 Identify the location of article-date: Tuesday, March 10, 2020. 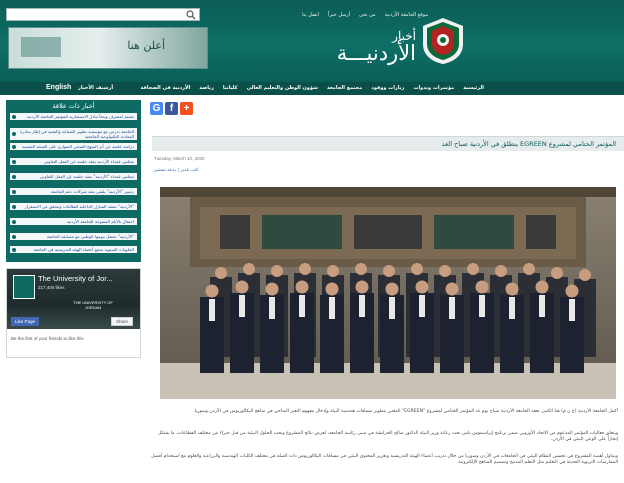
(179, 158).